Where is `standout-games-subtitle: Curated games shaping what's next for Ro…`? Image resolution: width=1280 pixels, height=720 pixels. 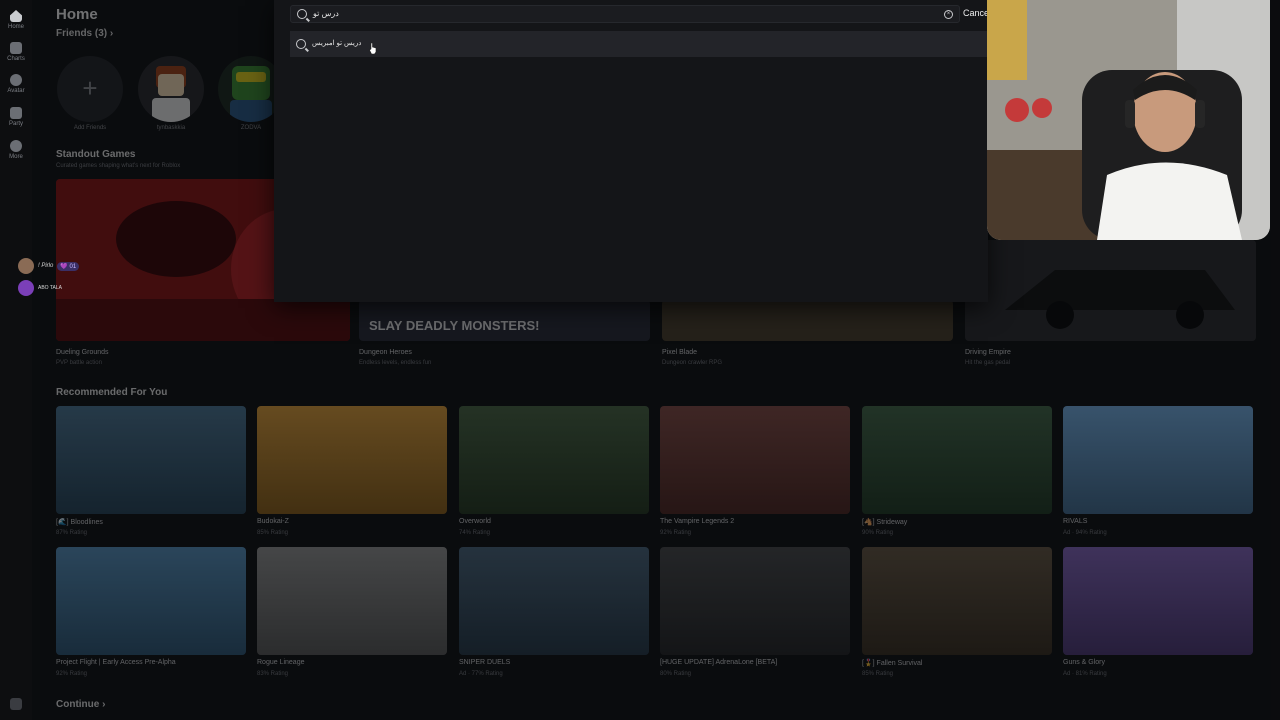 standout-games-subtitle: Curated games shaping what's next for Ro… is located at coordinates (118, 166).